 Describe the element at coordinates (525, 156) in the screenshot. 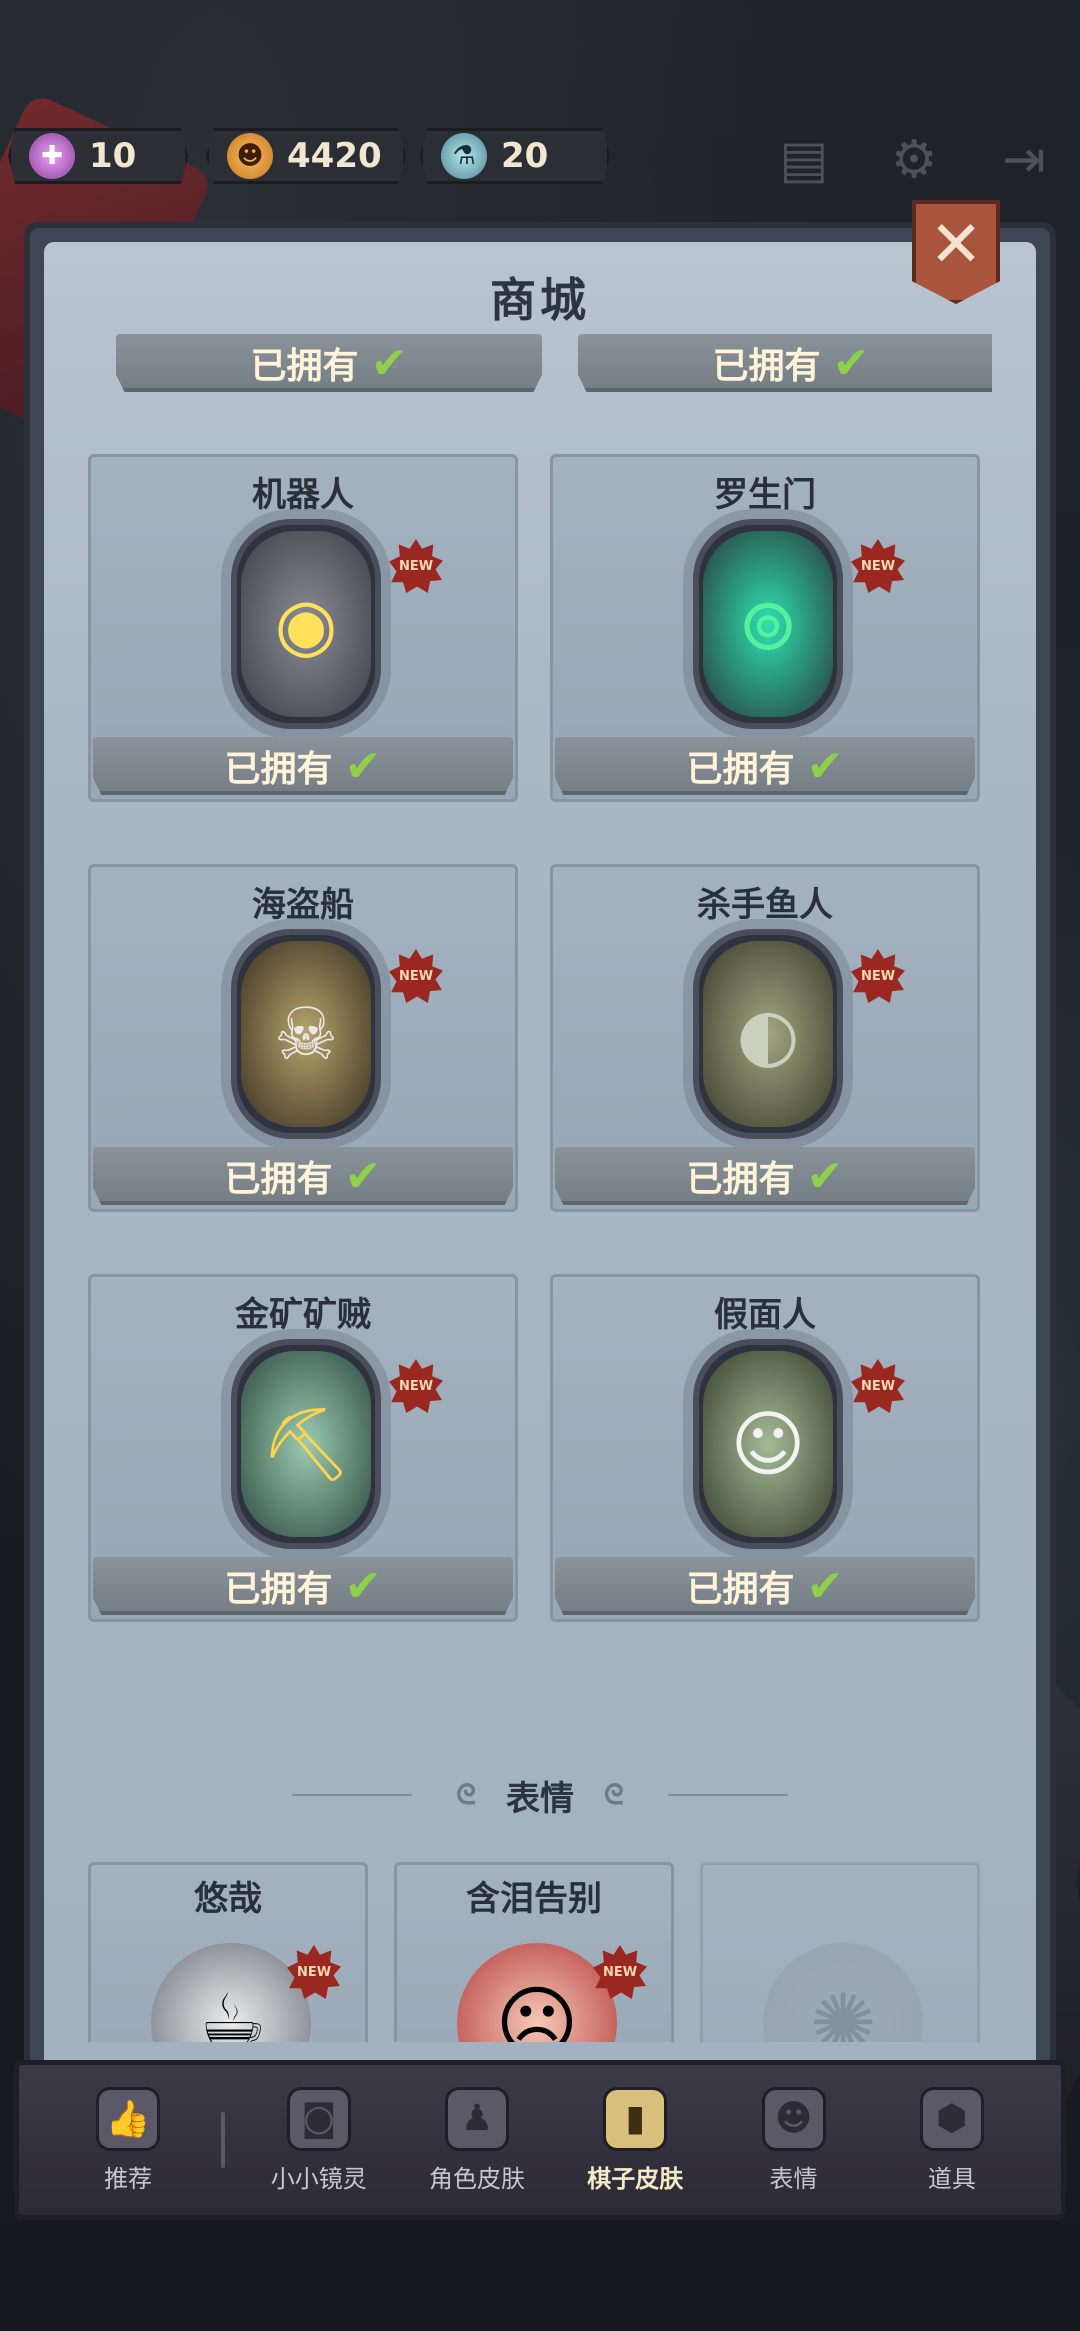

I see `potion-value: 20` at that location.